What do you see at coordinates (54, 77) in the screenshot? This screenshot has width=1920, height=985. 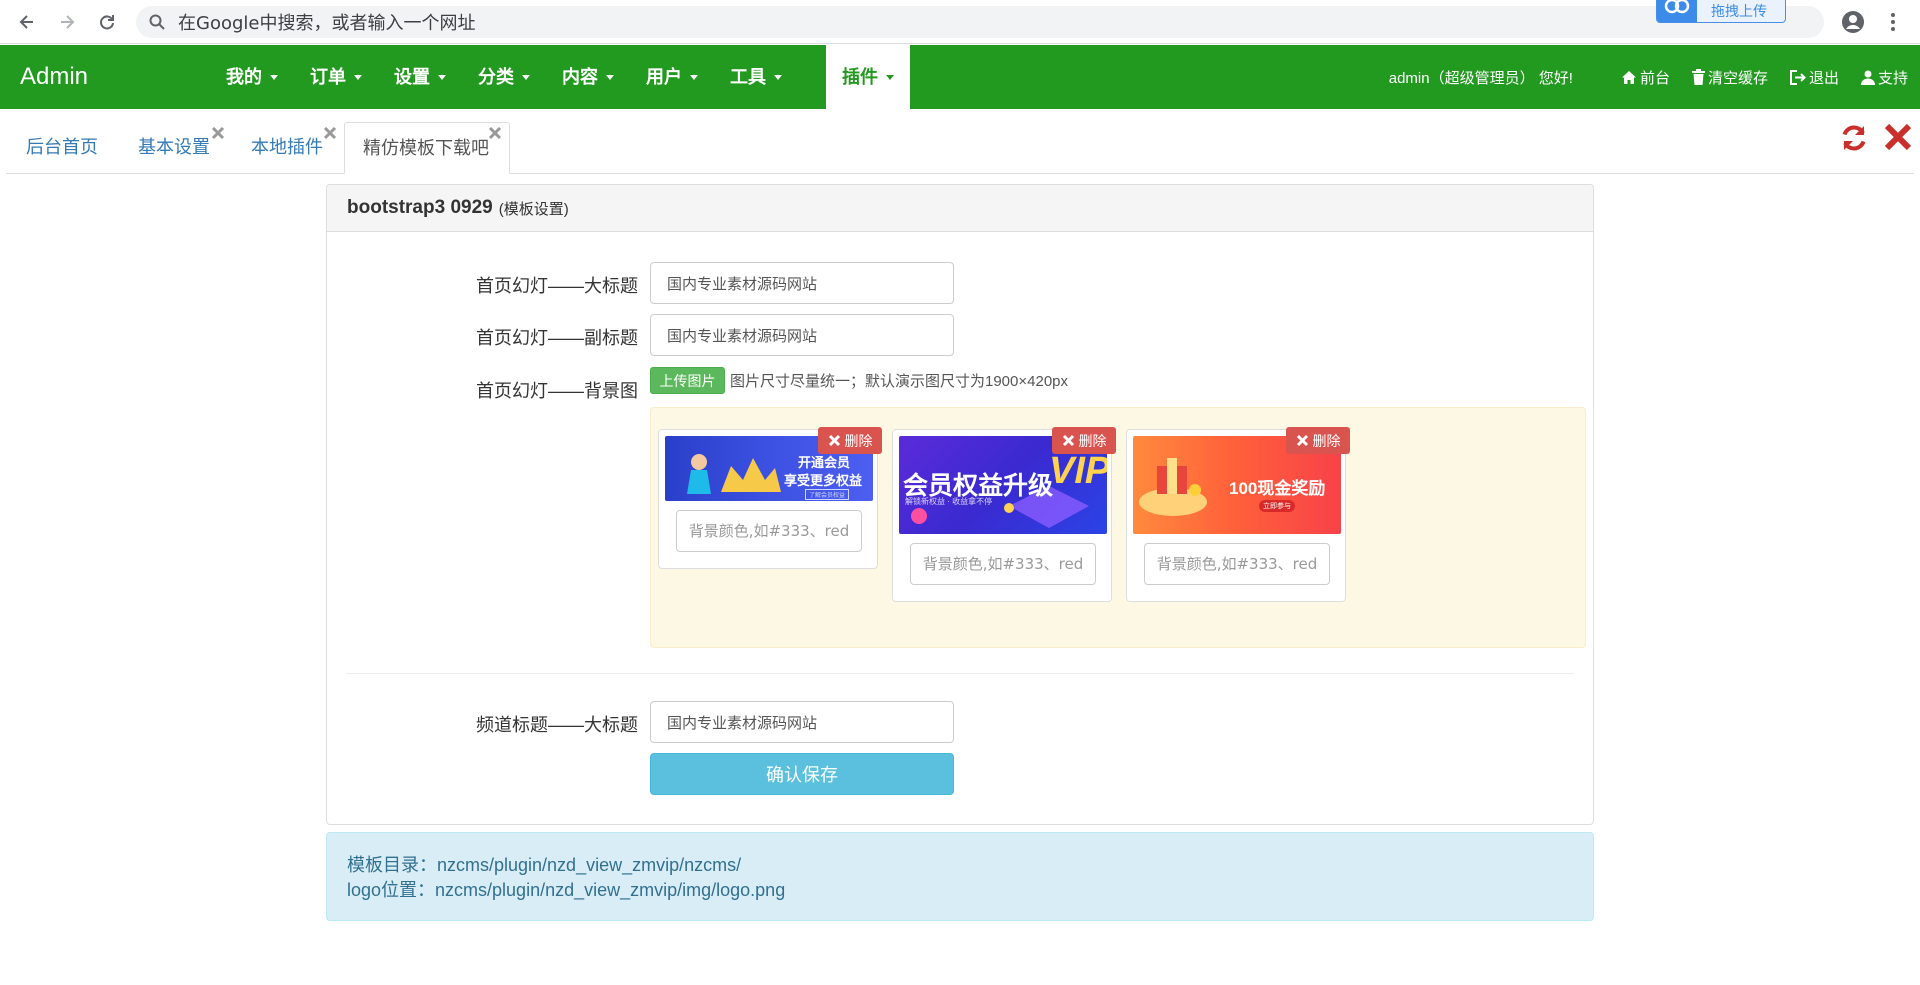 I see `brand-logo: Admin` at bounding box center [54, 77].